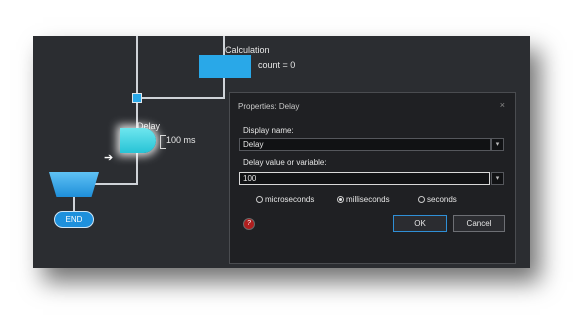  What do you see at coordinates (225, 66) in the screenshot?
I see `calculation-block` at bounding box center [225, 66].